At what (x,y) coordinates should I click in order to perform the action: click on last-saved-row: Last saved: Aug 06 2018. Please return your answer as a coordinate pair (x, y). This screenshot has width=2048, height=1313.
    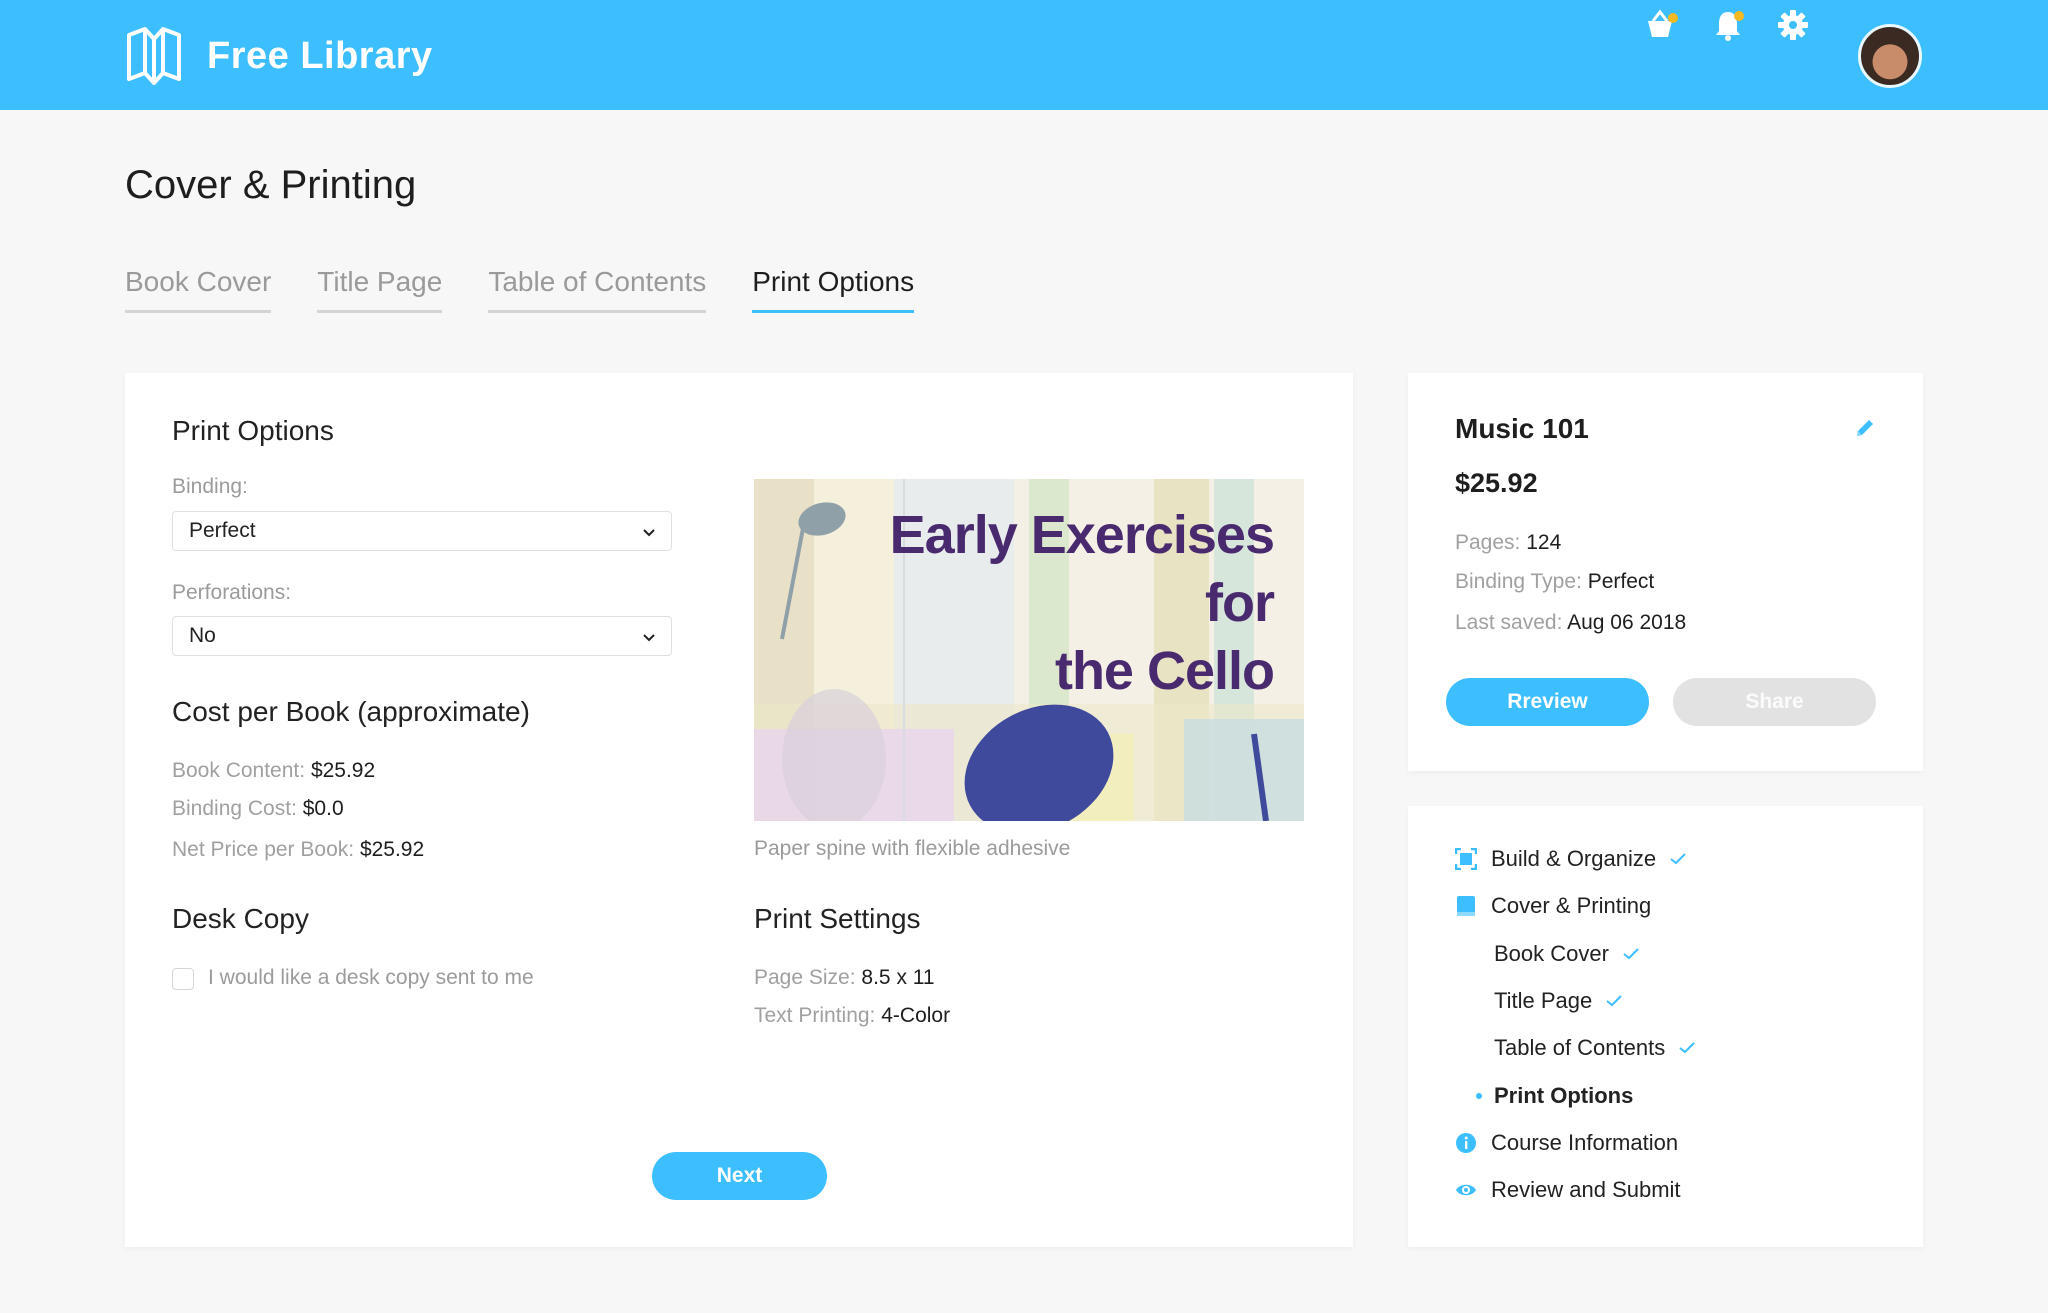
    Looking at the image, I should click on (1570, 623).